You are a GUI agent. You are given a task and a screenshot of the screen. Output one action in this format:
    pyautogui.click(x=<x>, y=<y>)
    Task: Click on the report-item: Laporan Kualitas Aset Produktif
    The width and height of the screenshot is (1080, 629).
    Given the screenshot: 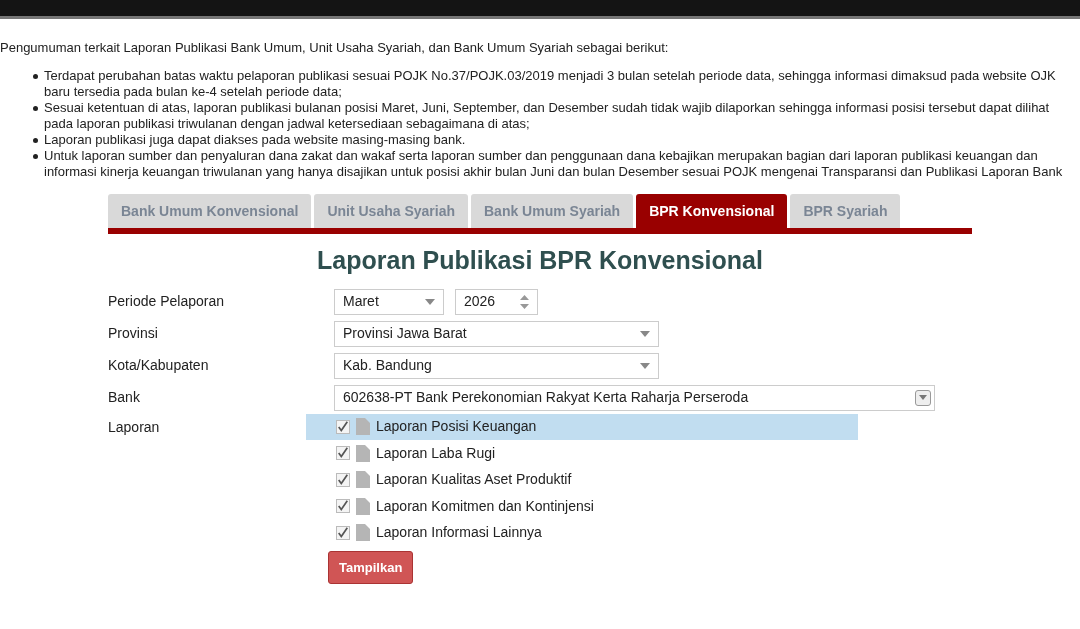 What is the action you would take?
    pyautogui.click(x=582, y=479)
    